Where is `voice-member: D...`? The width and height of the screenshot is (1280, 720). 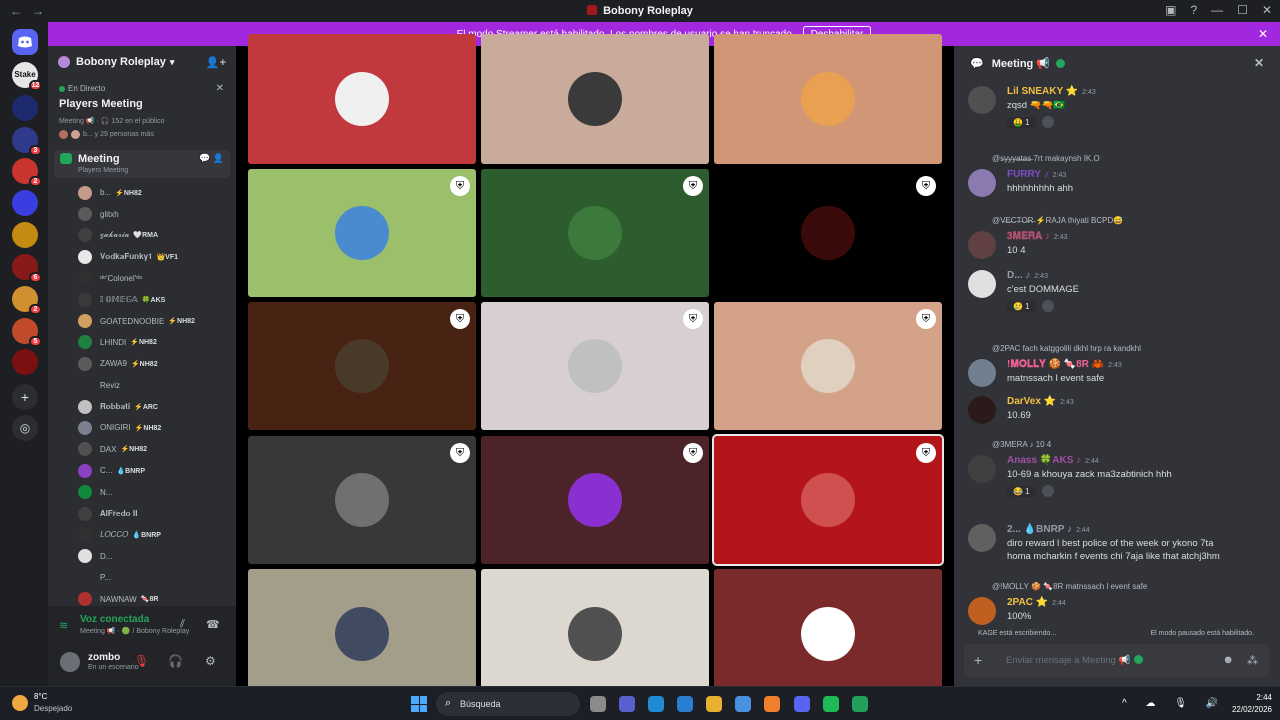
voice-member: D... is located at coordinates (153, 556).